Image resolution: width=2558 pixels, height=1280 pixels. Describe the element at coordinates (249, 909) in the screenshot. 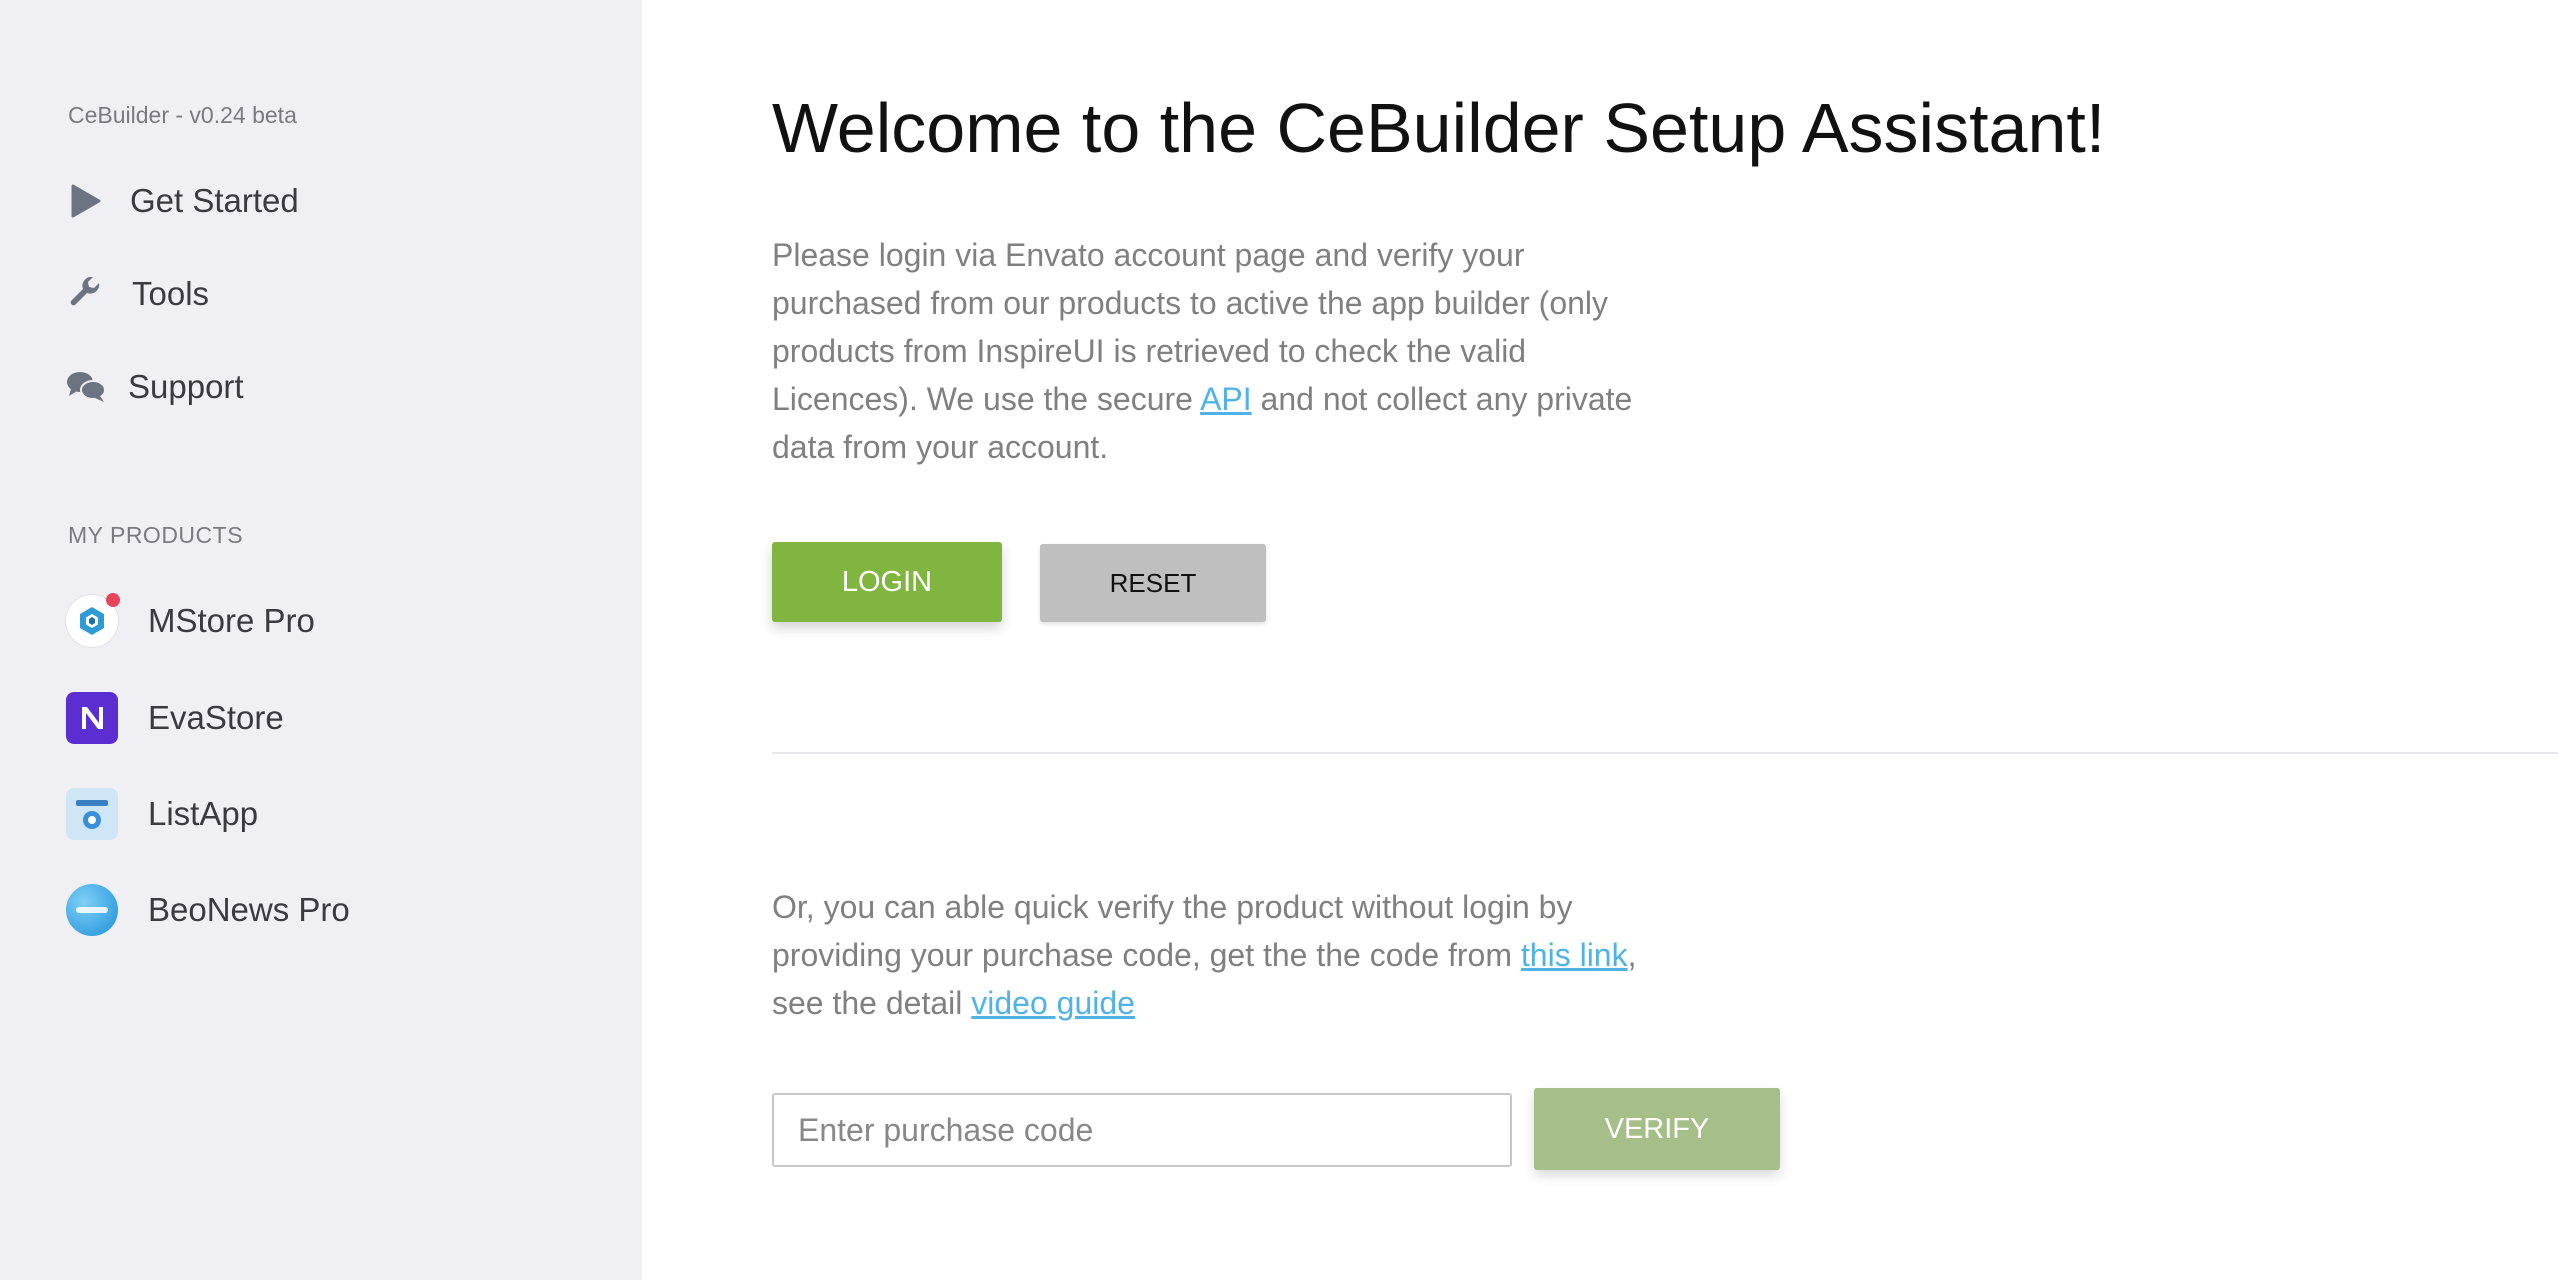

I see `product-label: BeoNews Pro` at that location.